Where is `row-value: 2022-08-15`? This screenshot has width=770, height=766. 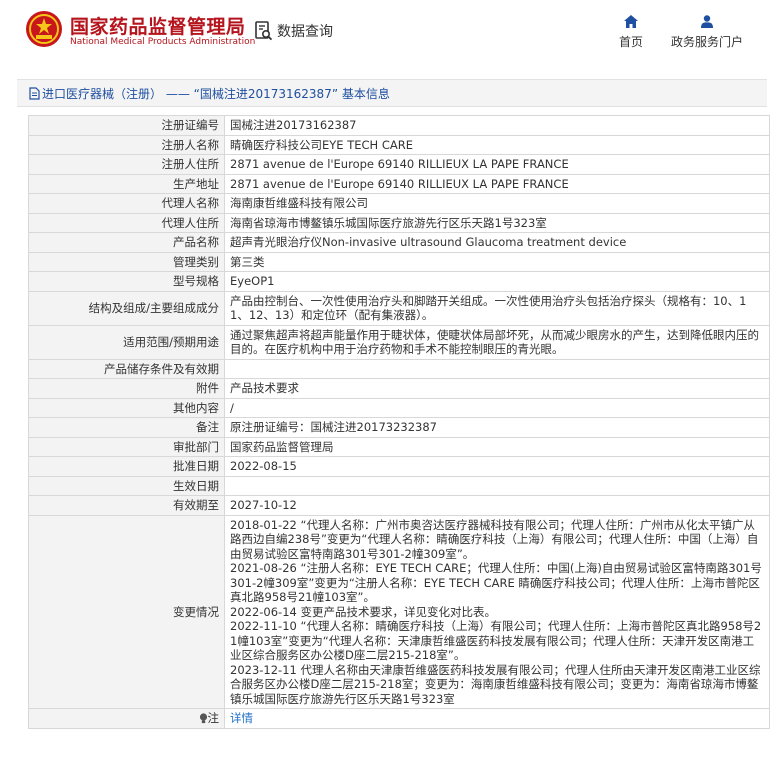 row-value: 2022-08-15 is located at coordinates (497, 466).